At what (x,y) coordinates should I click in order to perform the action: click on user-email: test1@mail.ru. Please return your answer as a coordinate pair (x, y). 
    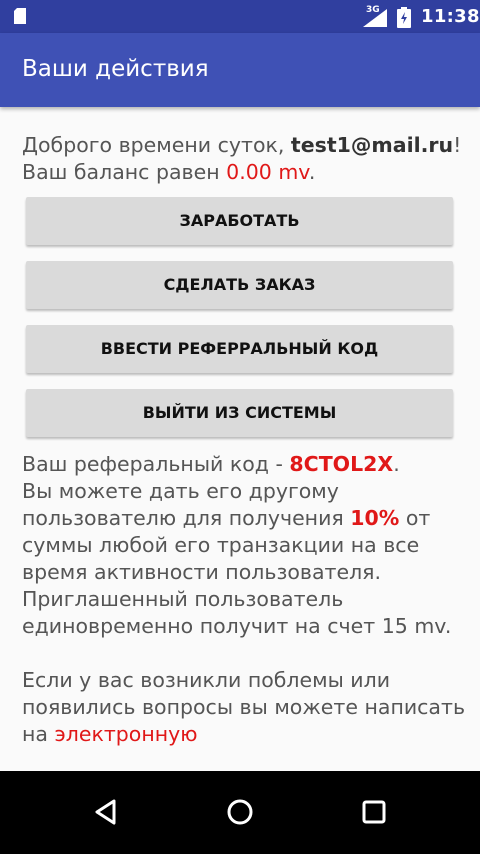
    Looking at the image, I should click on (372, 145).